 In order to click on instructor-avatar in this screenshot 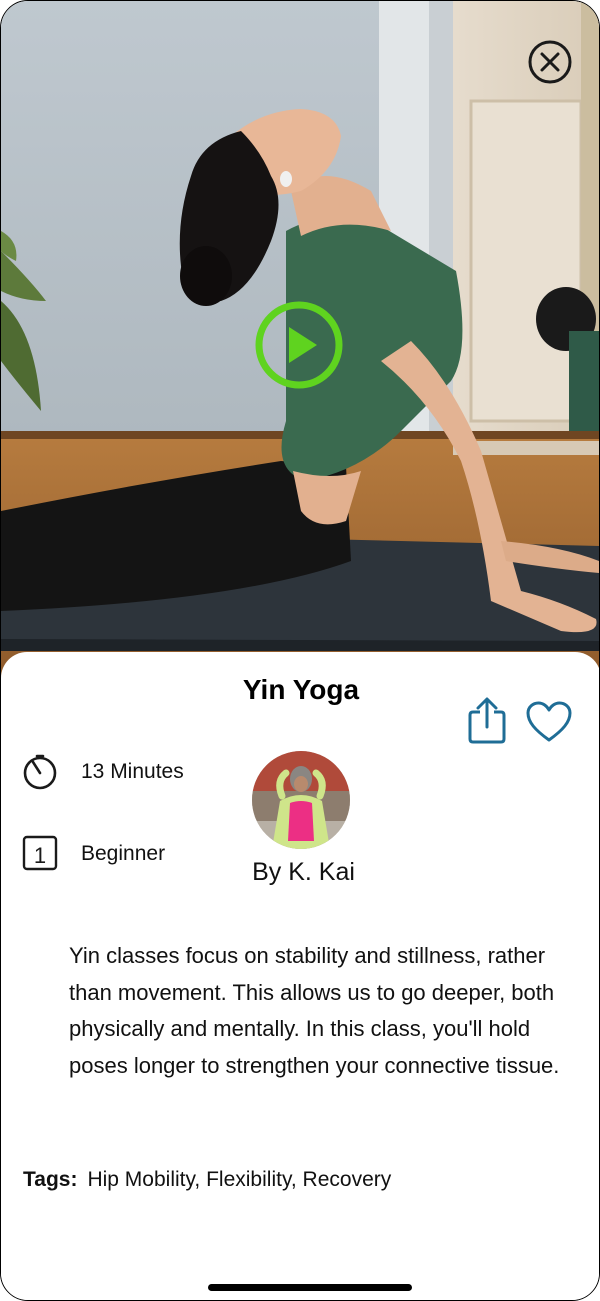, I will do `click(301, 800)`.